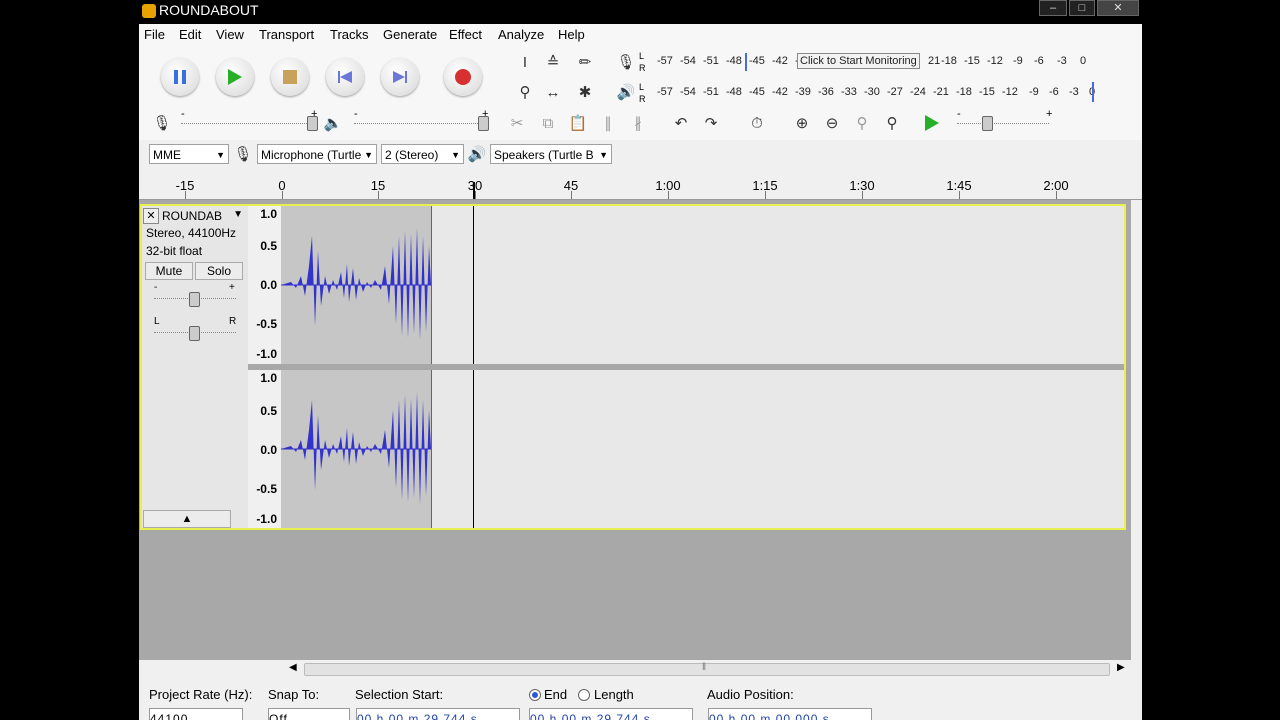 This screenshot has height=720, width=1280. I want to click on audio-host-select: MME ▼, so click(189, 154).